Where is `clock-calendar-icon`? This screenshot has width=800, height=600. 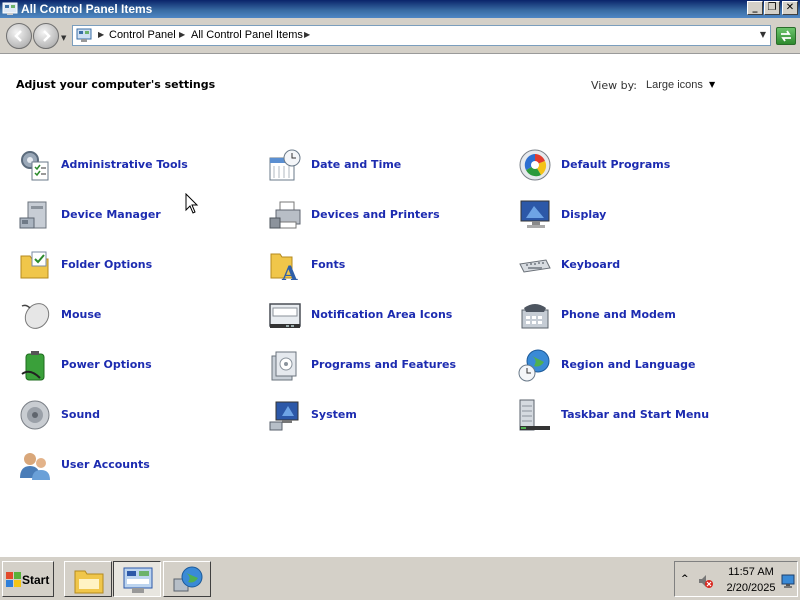
clock-calendar-icon is located at coordinates (285, 165).